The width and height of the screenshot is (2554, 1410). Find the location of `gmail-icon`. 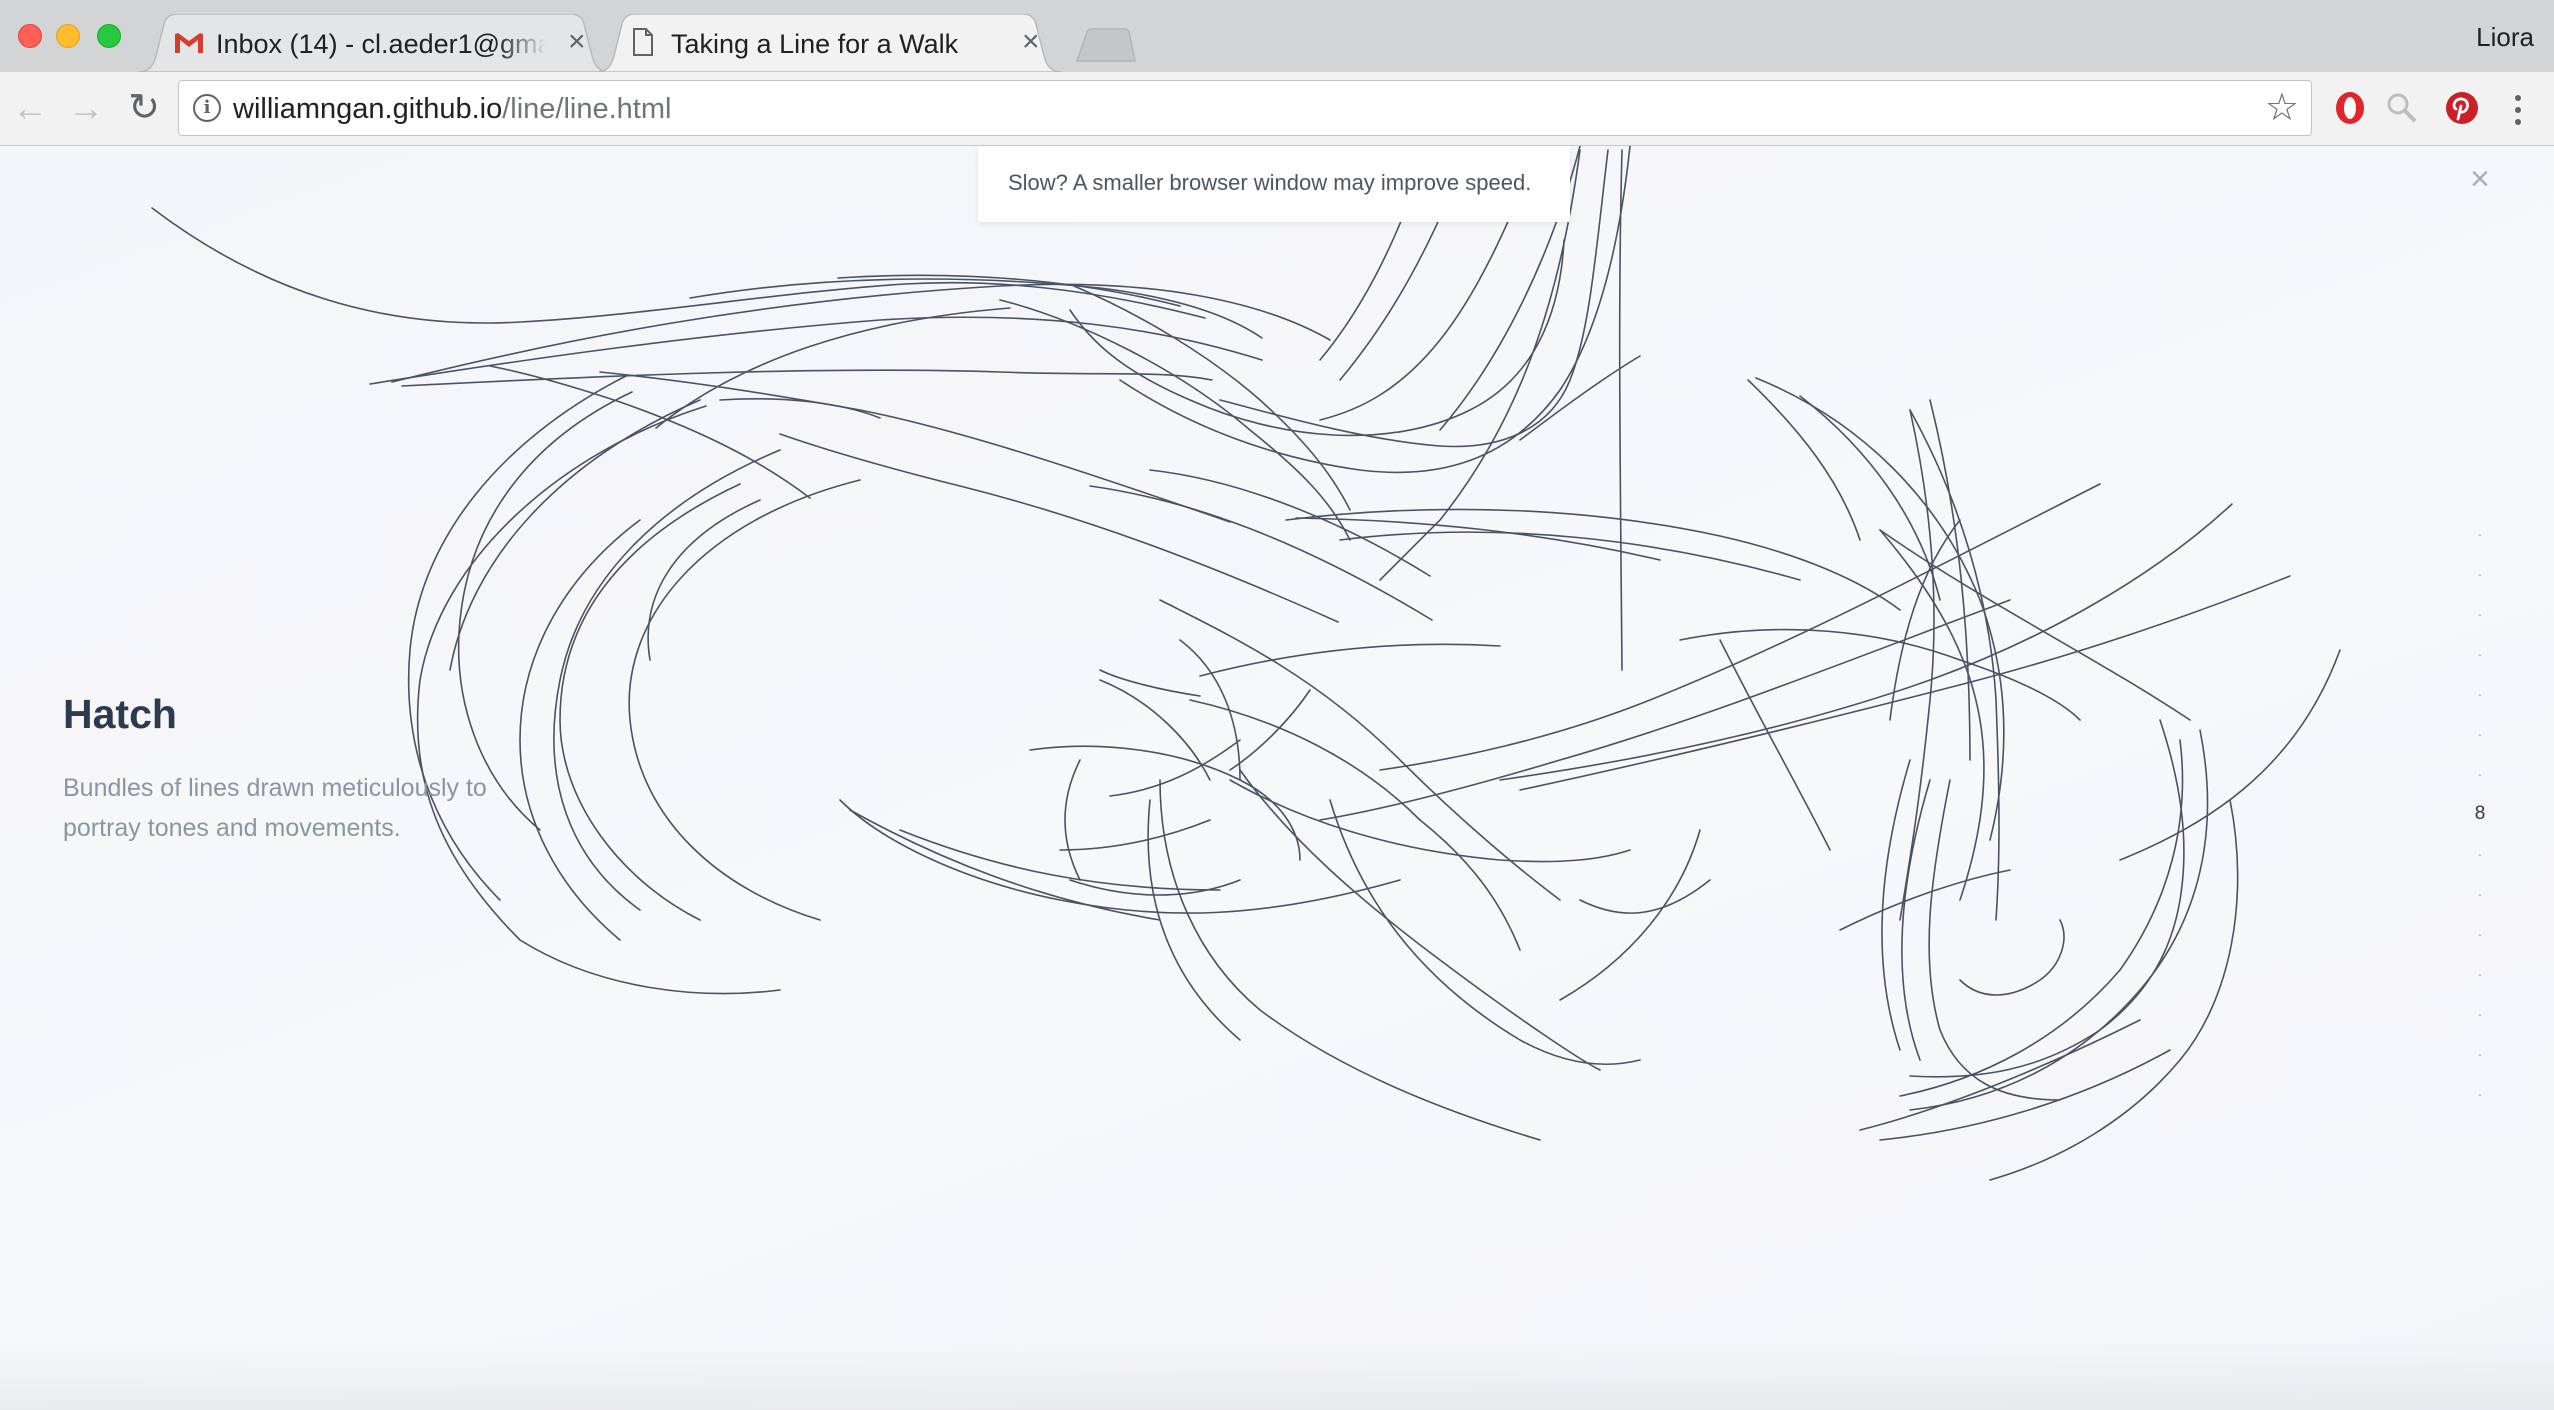

gmail-icon is located at coordinates (189, 43).